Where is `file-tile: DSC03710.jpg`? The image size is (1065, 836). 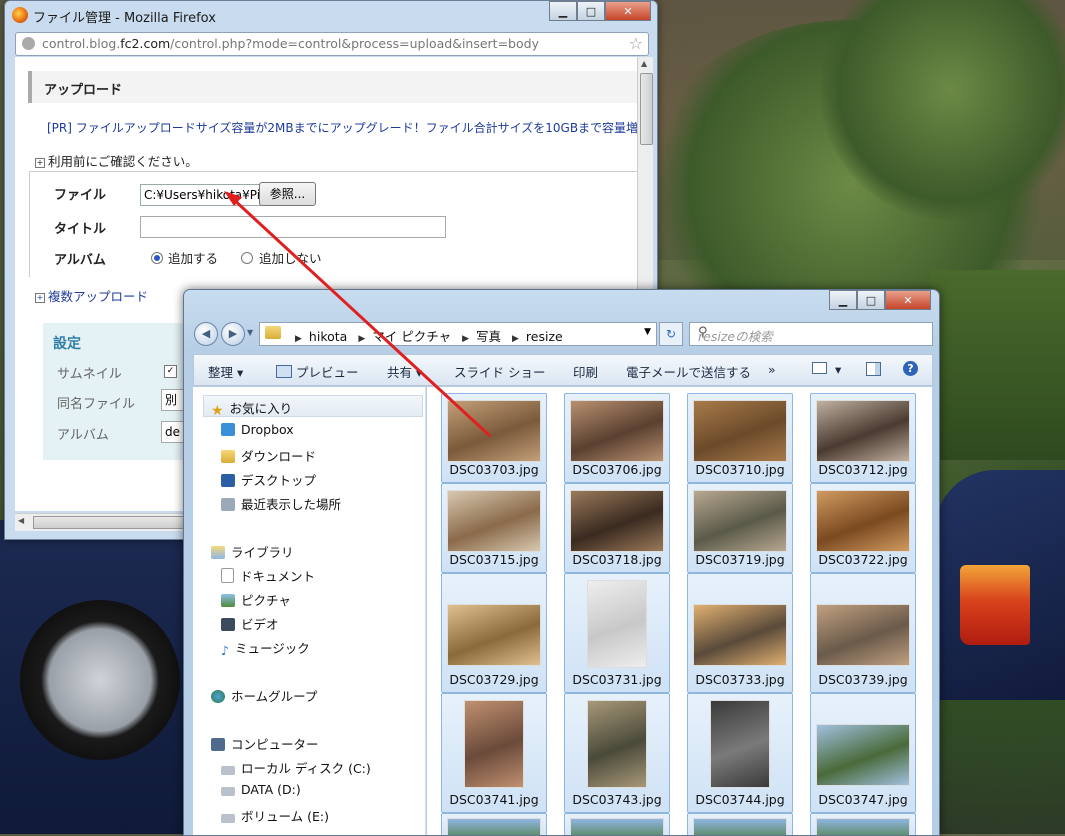
file-tile: DSC03710.jpg is located at coordinates (740, 438).